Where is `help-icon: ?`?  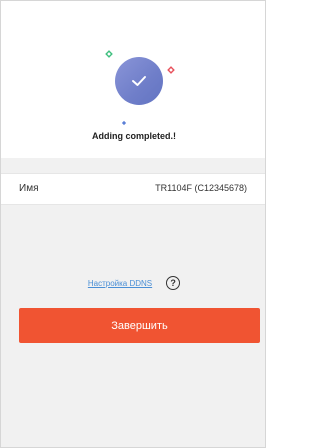 help-icon: ? is located at coordinates (173, 283).